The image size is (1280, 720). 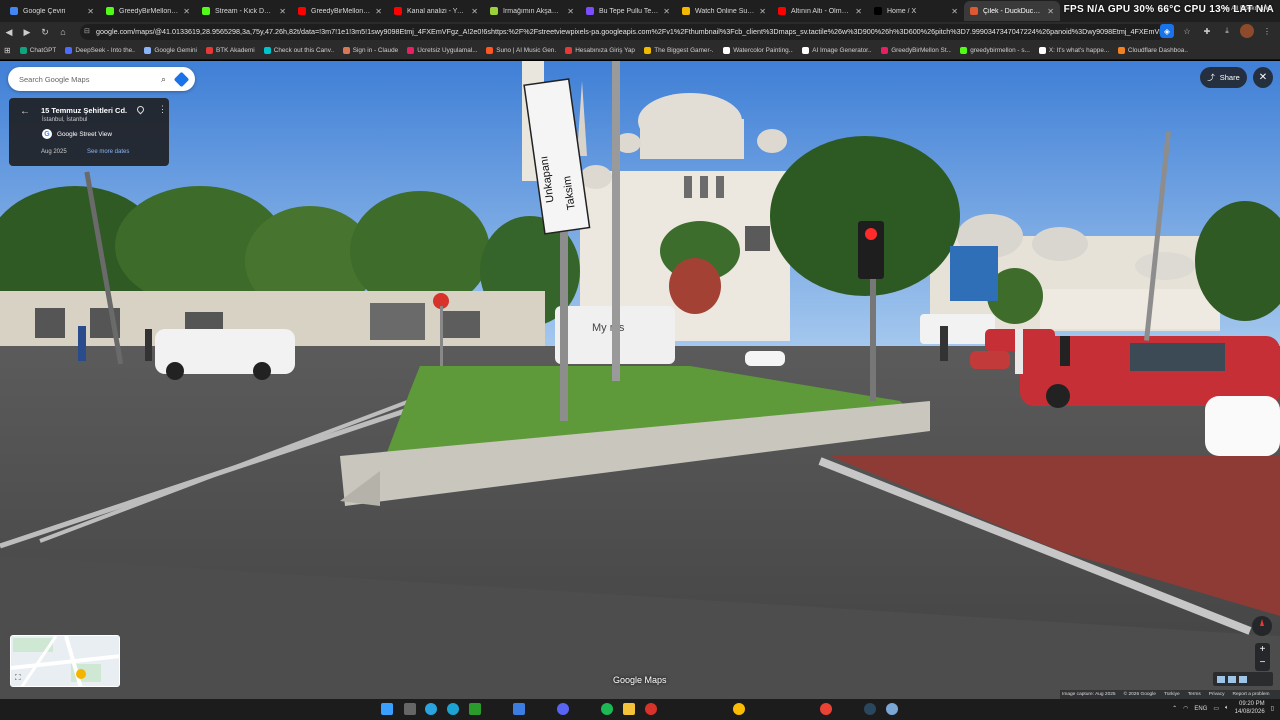 What do you see at coordinates (1247, 31) in the screenshot?
I see `profile-avatar` at bounding box center [1247, 31].